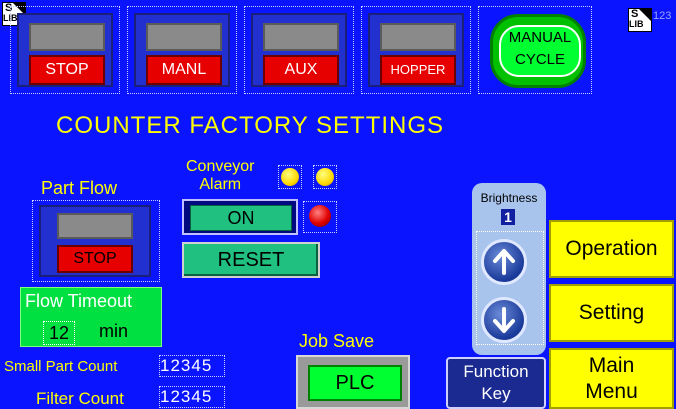 Image resolution: width=676 pixels, height=409 pixels. Describe the element at coordinates (496, 383) in the screenshot. I see `function-key-button: Function Key` at that location.